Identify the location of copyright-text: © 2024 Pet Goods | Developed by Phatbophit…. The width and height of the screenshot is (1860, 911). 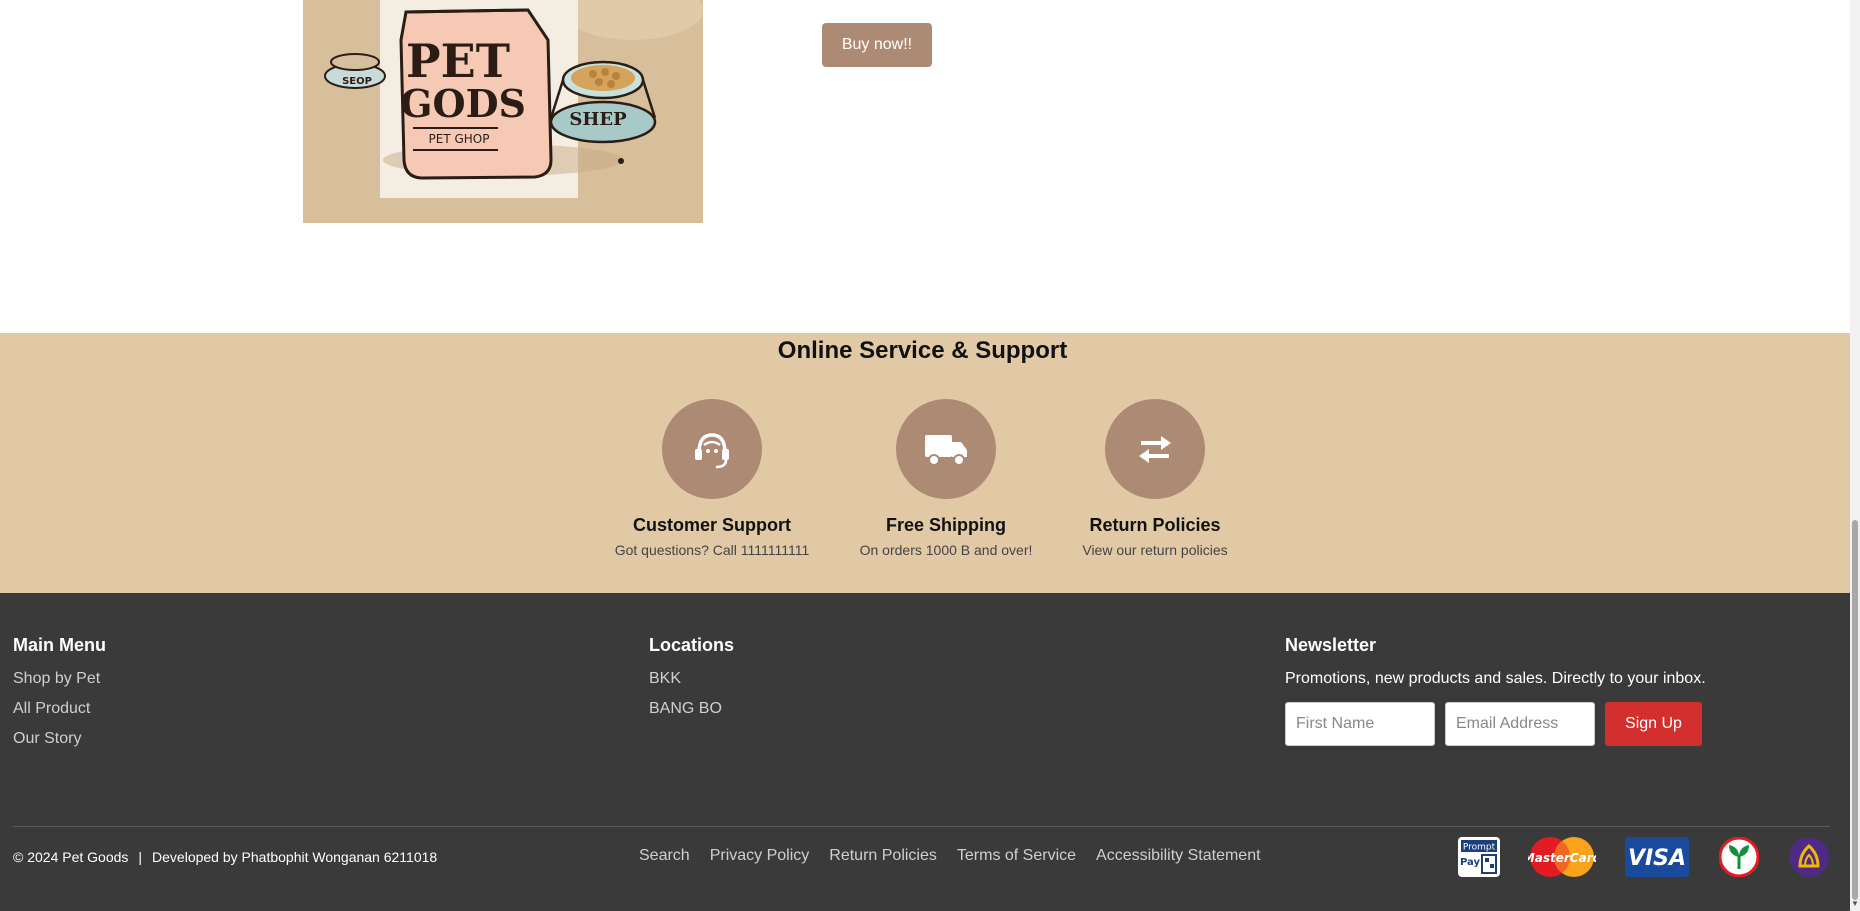
(225, 857).